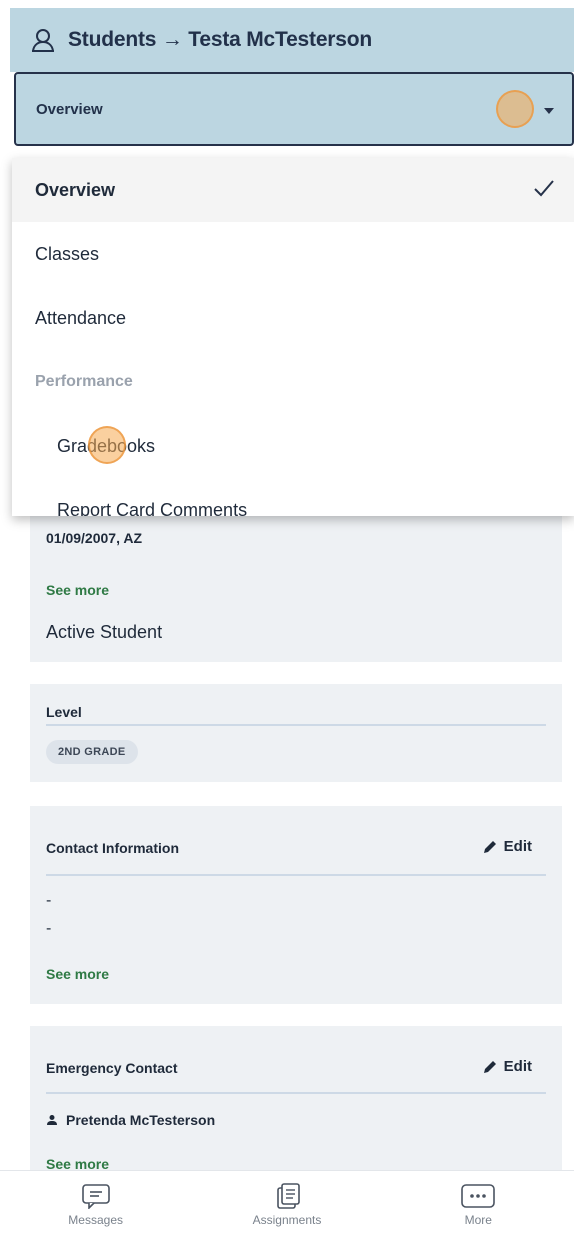 The image size is (574, 1234). What do you see at coordinates (81, 317) in the screenshot?
I see `menu-item-label: Attendance` at bounding box center [81, 317].